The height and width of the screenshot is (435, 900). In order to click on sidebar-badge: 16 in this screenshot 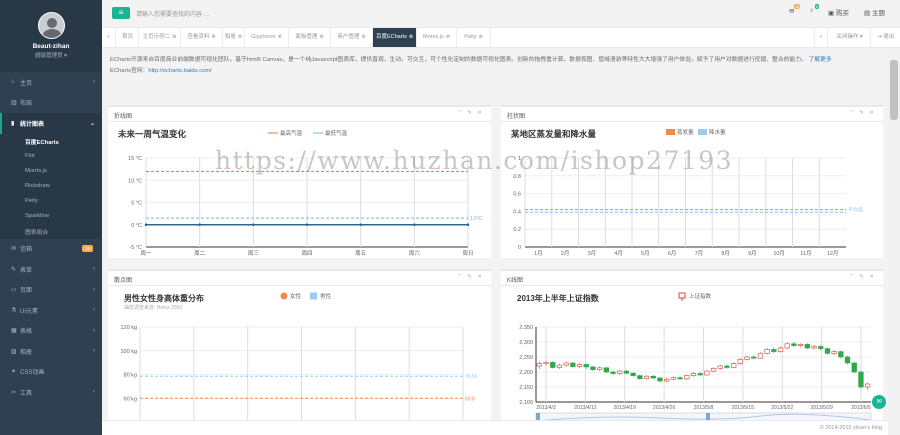, I will do `click(87, 249)`.